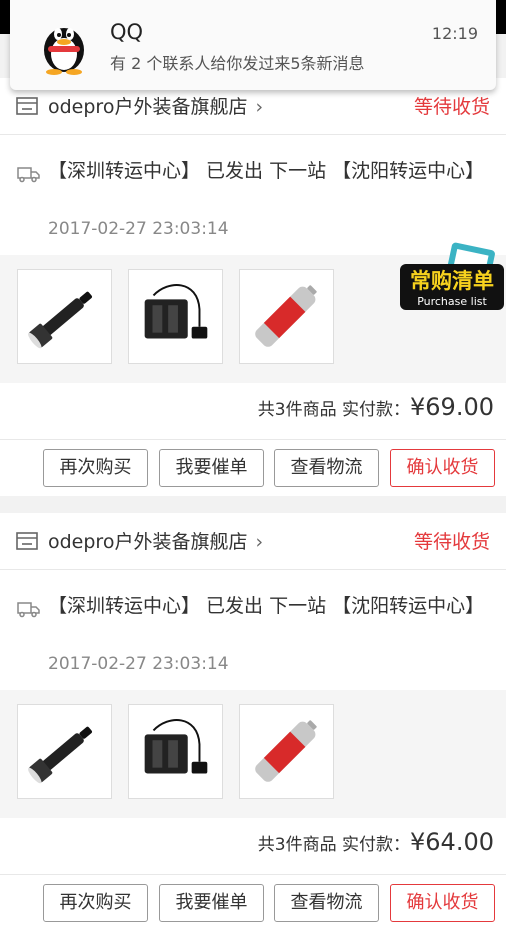 This screenshot has height=931, width=506. I want to click on order-summary: 共3件商品 实付款：¥69.00, so click(253, 411).